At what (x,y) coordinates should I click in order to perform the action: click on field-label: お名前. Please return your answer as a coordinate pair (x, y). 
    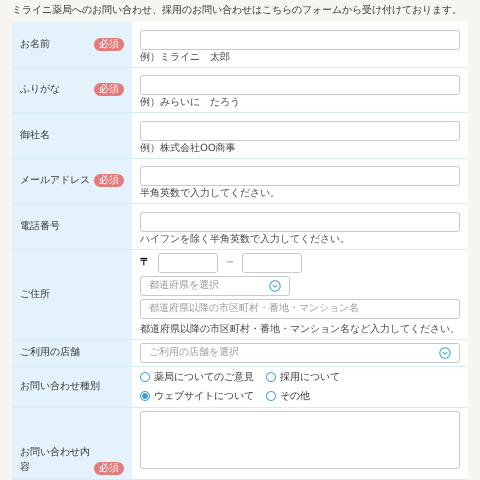
    Looking at the image, I should click on (35, 45).